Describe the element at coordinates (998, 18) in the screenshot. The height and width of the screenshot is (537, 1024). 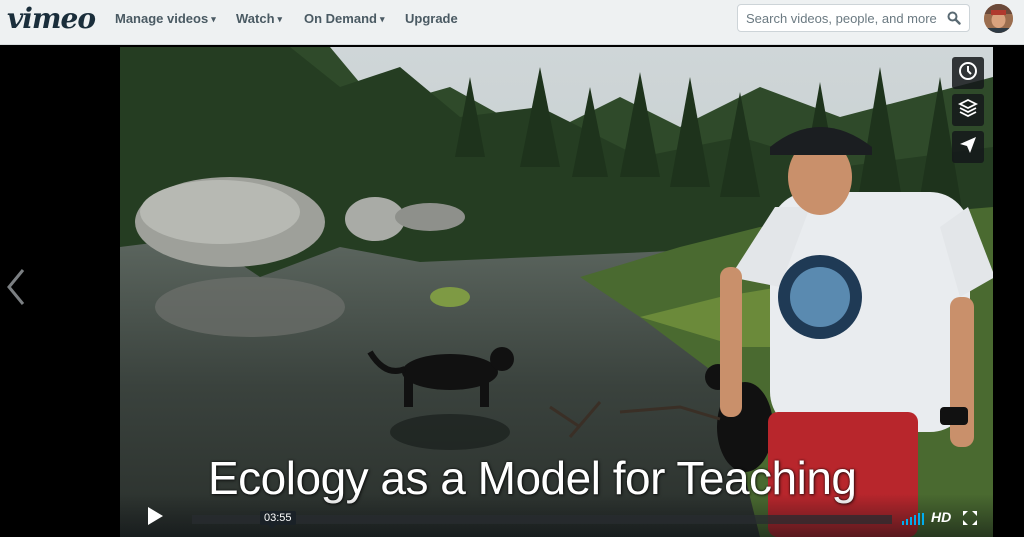
I see `user-avatar` at that location.